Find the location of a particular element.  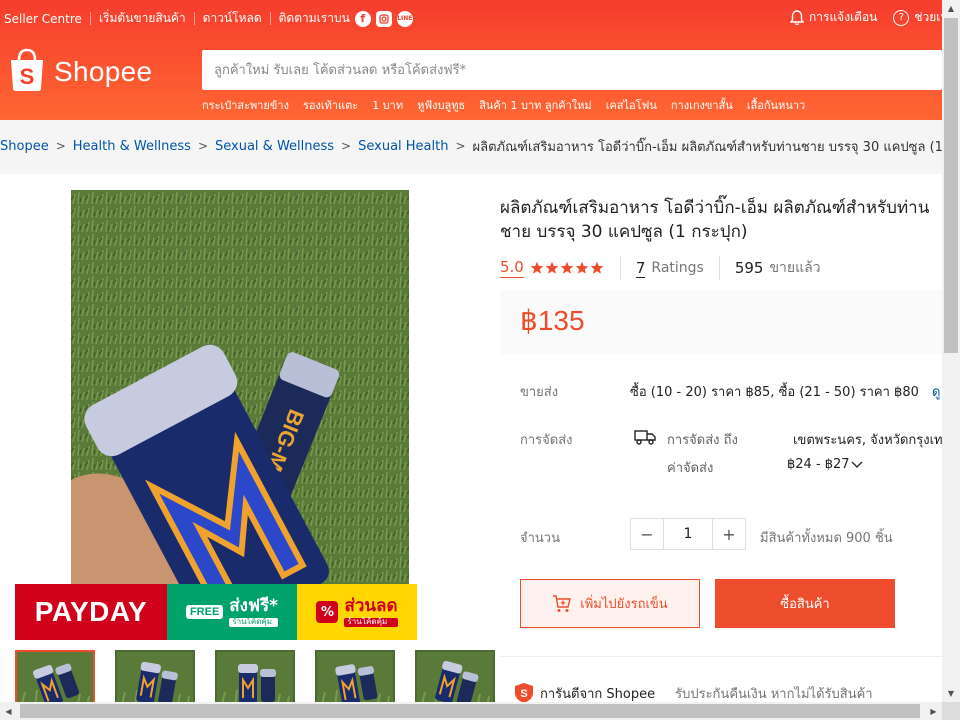

scroll-right-arrow-icon: ▶ is located at coordinates (933, 711).